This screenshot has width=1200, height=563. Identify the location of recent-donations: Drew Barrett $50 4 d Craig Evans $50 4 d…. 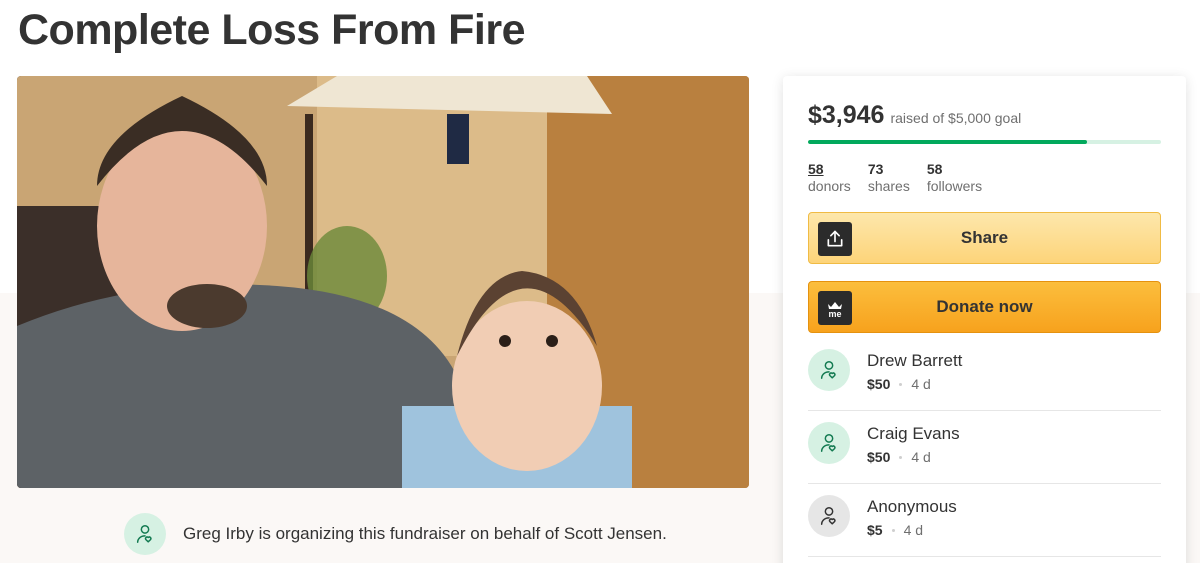
(984, 447).